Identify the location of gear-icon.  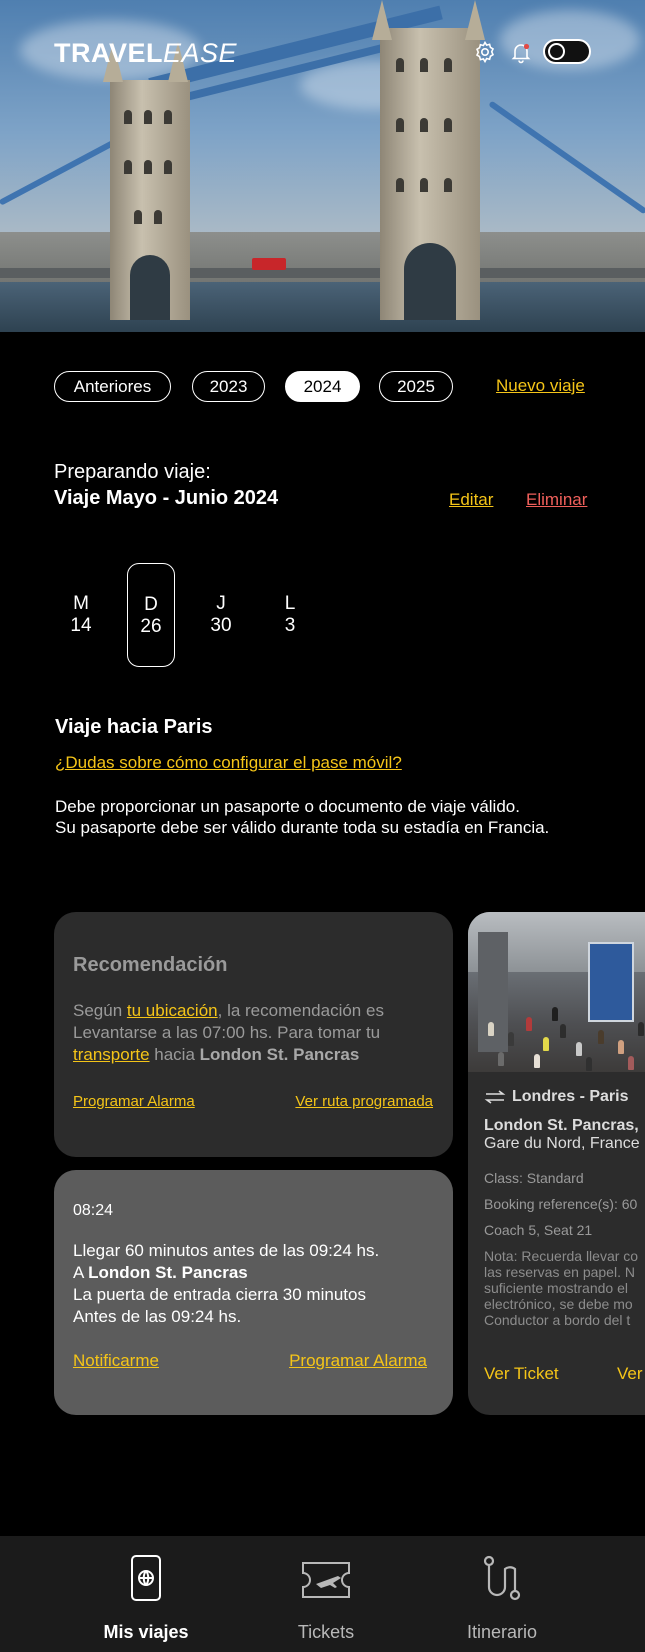
(485, 52).